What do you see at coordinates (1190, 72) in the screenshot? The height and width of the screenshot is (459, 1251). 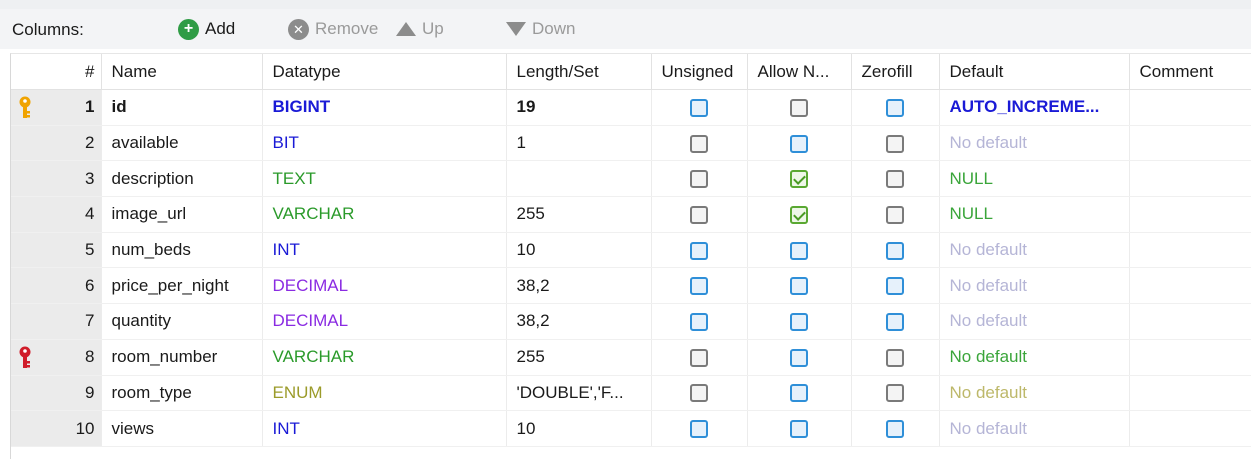 I see `column-header-comment: Comment` at bounding box center [1190, 72].